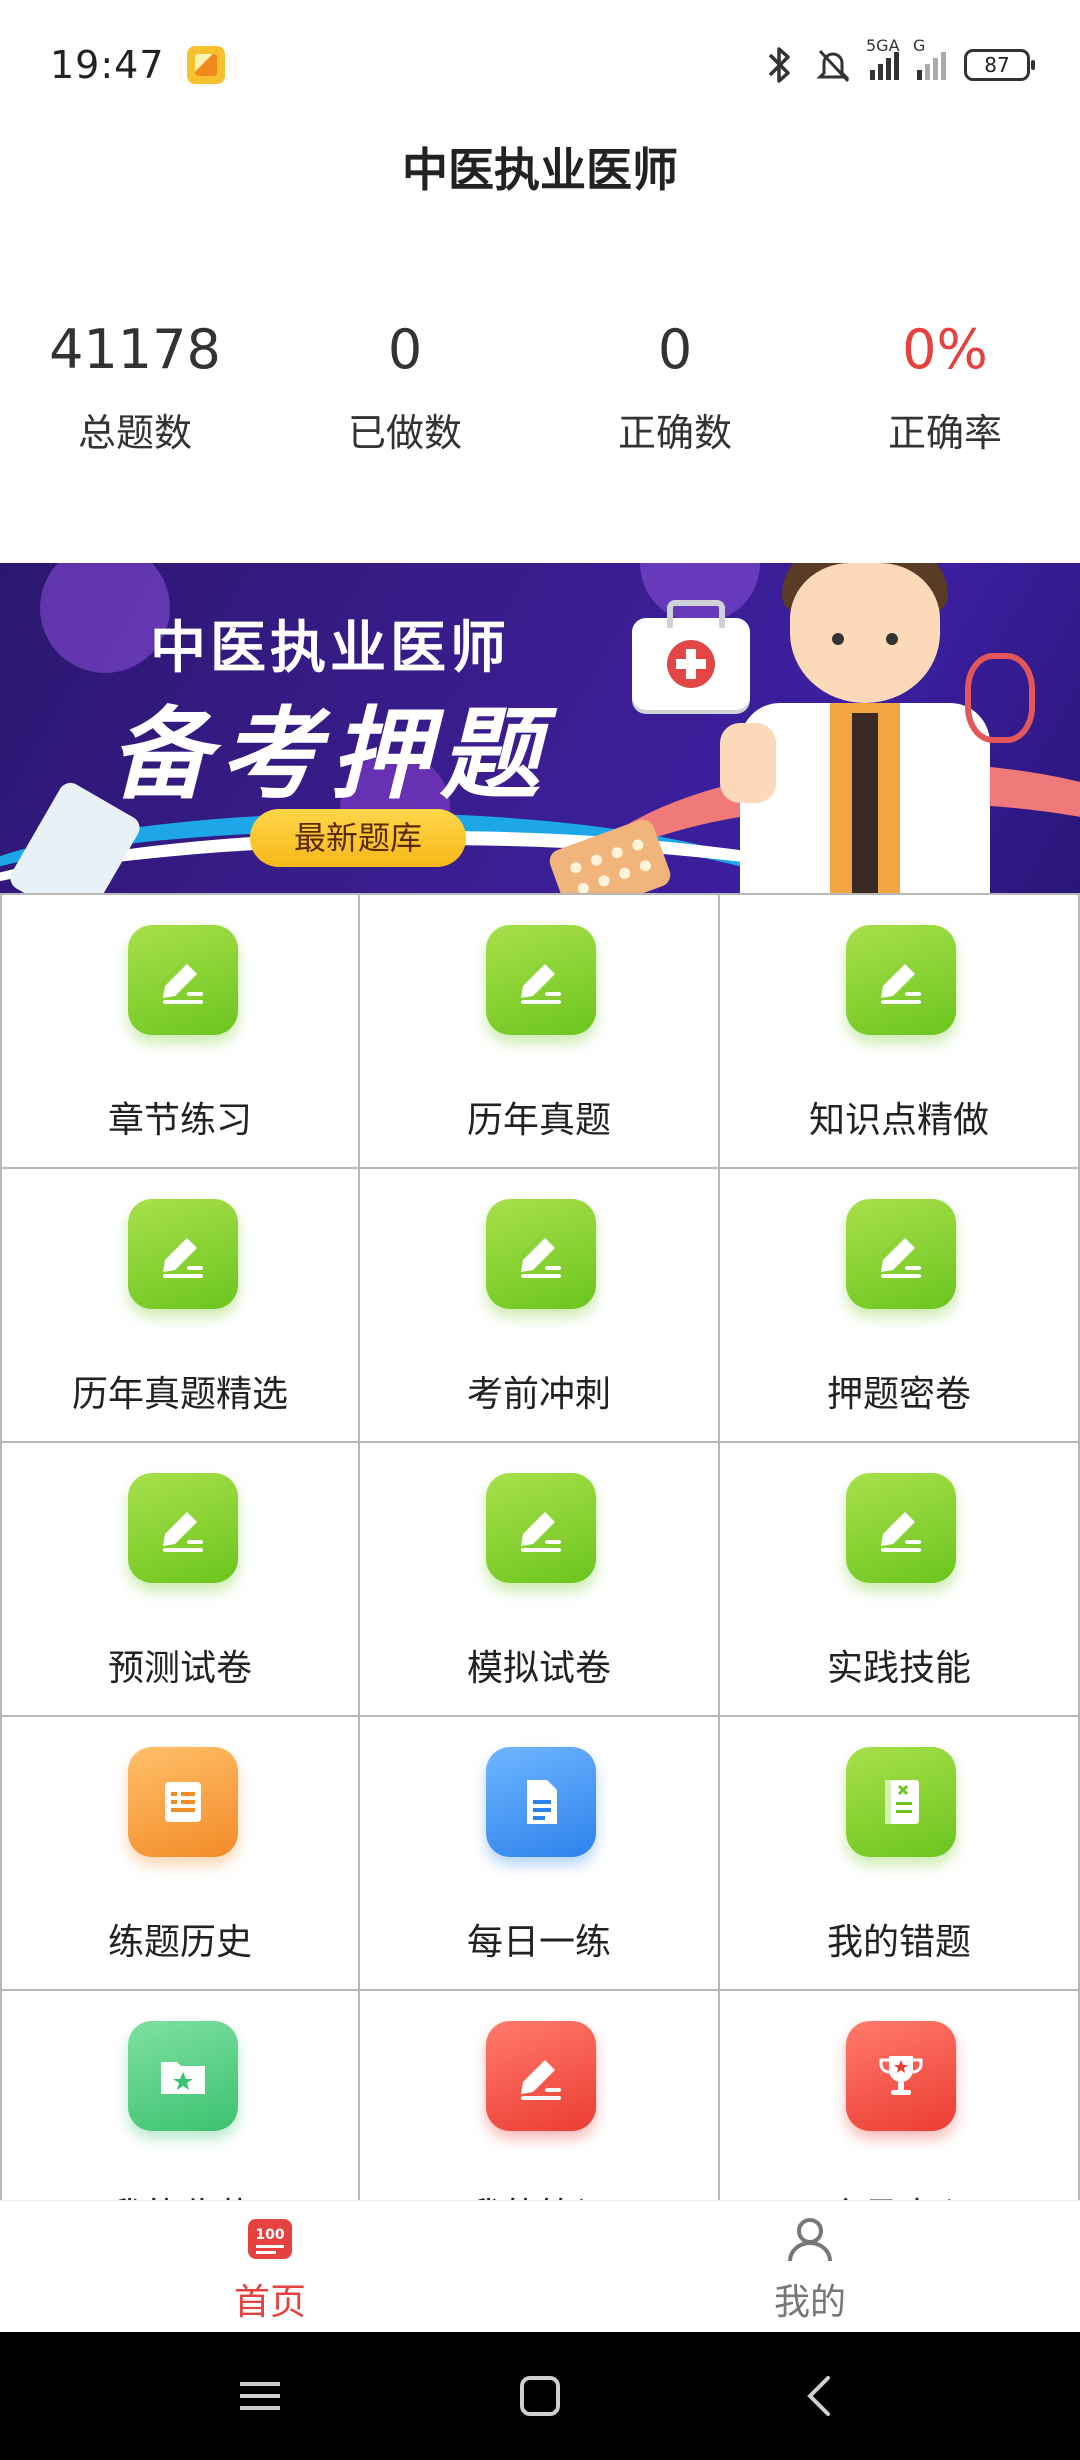 This screenshot has width=1080, height=2460. I want to click on feature-label: 历年真题精选, so click(179, 1394).